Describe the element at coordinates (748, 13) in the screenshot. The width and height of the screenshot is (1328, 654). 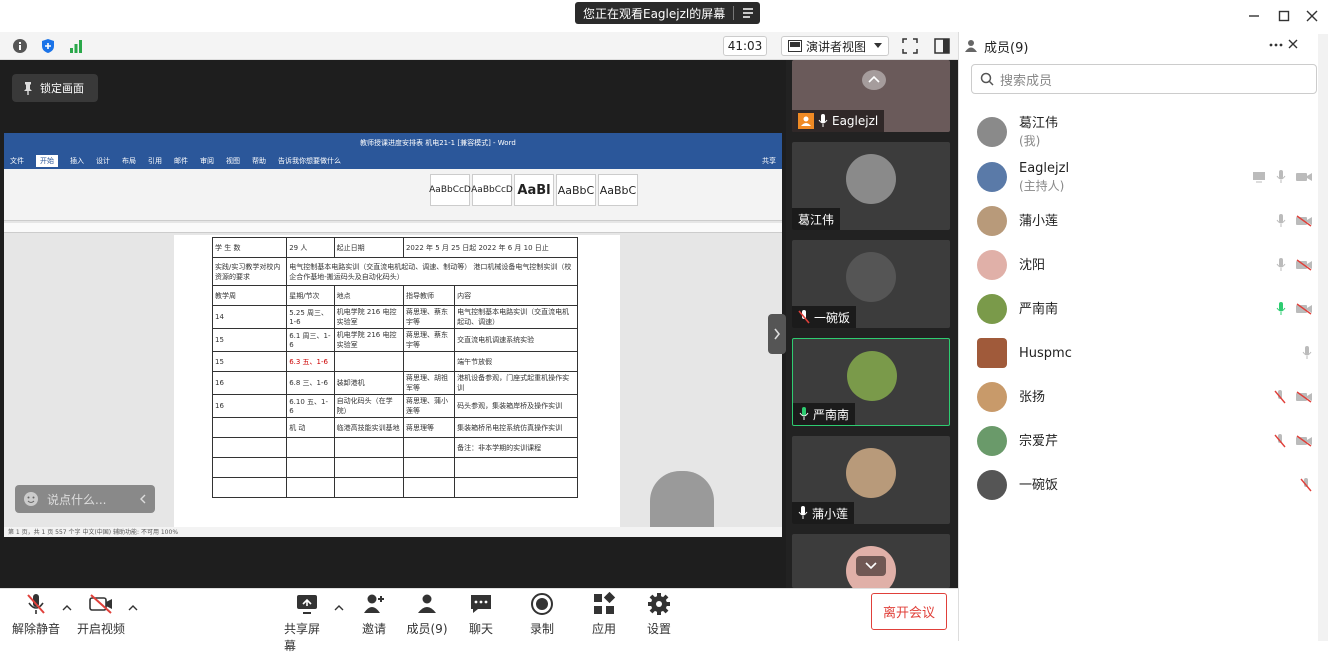
I see `menu-icon` at that location.